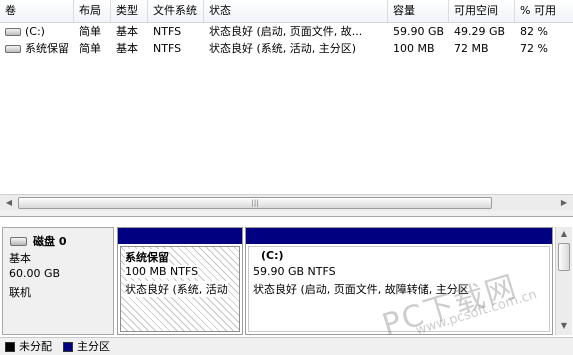  What do you see at coordinates (482, 11) in the screenshot?
I see `column-header-free-space: 可用空间` at bounding box center [482, 11].